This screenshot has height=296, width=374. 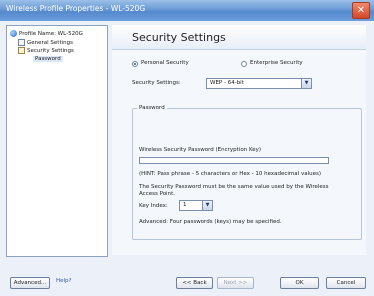 I want to click on security-settings-value: WEP - 64-bit, so click(x=227, y=83).